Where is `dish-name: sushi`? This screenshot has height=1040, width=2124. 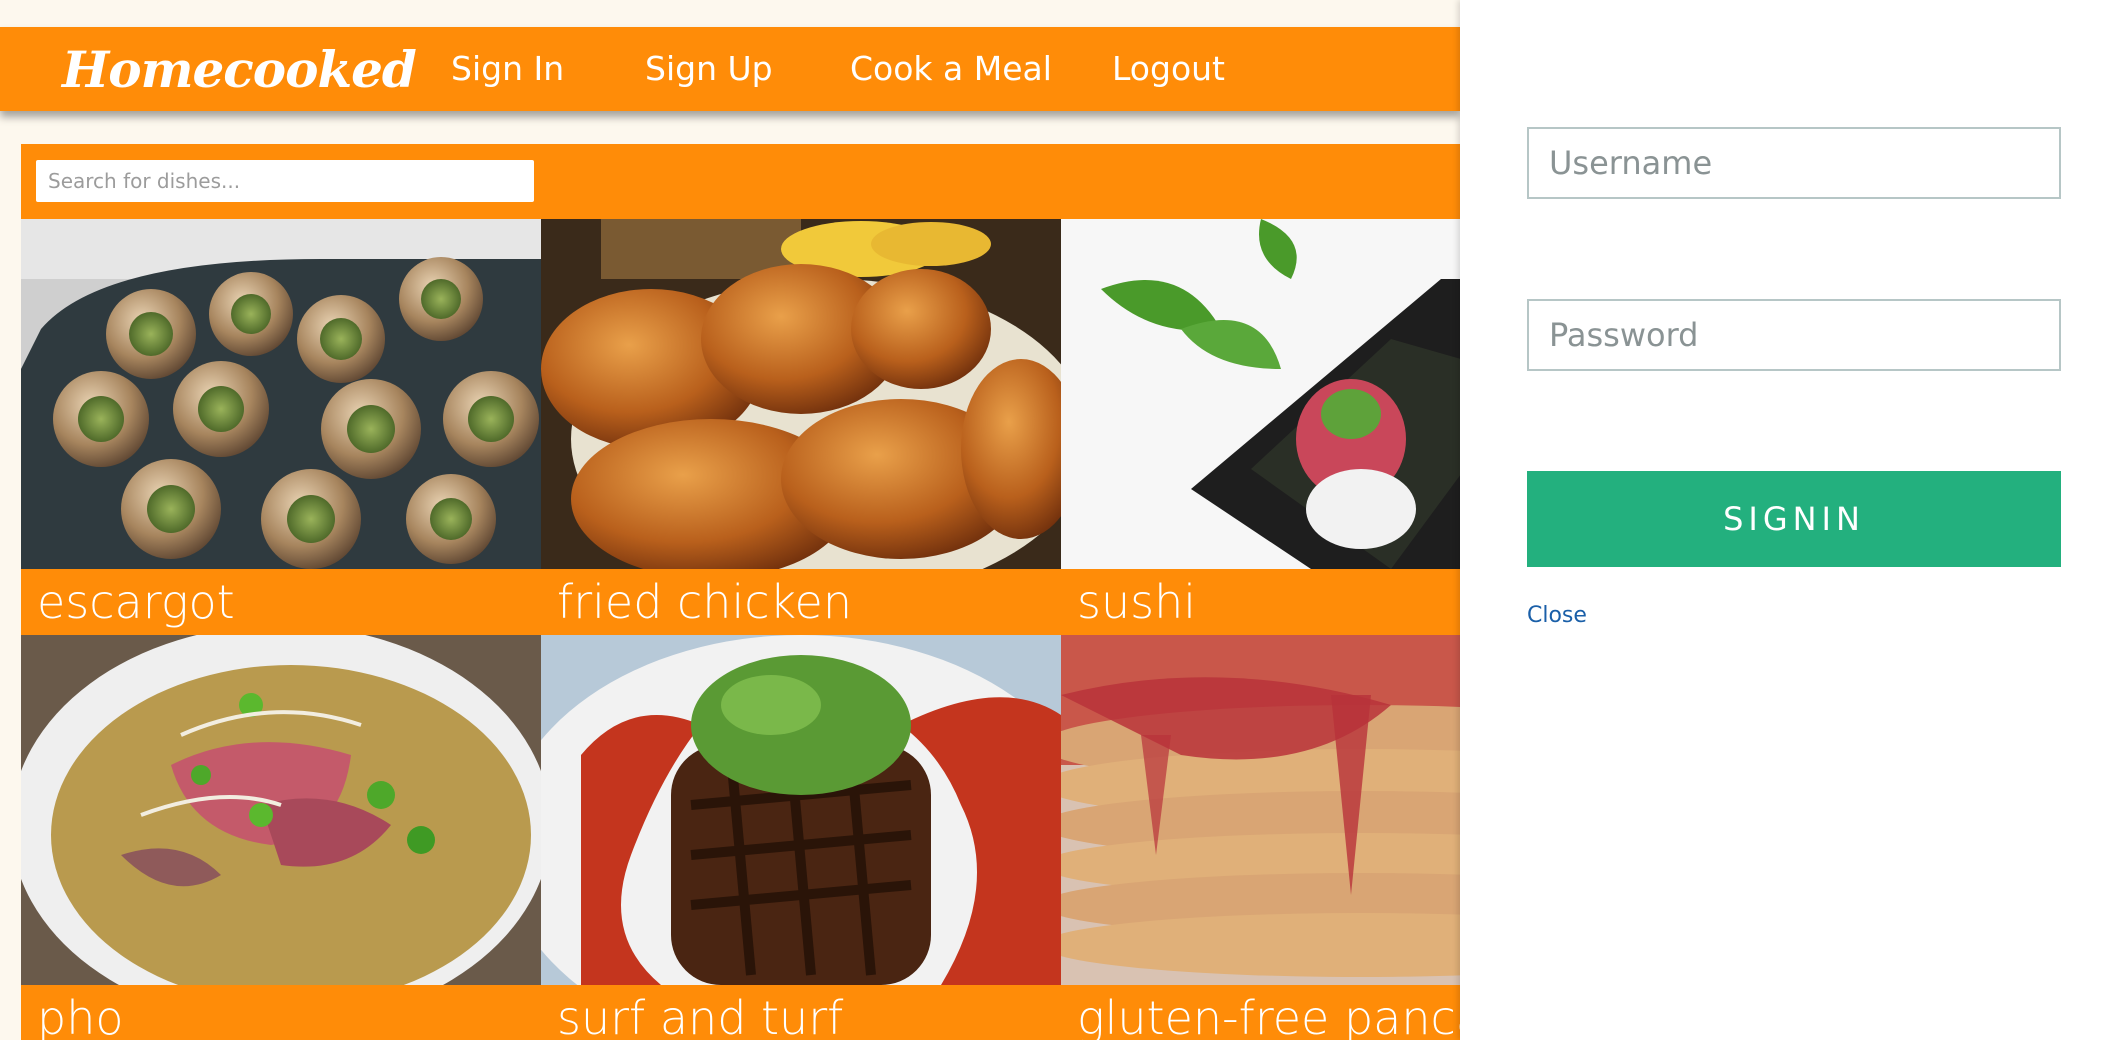
dish-name: sushi is located at coordinates (1260, 602).